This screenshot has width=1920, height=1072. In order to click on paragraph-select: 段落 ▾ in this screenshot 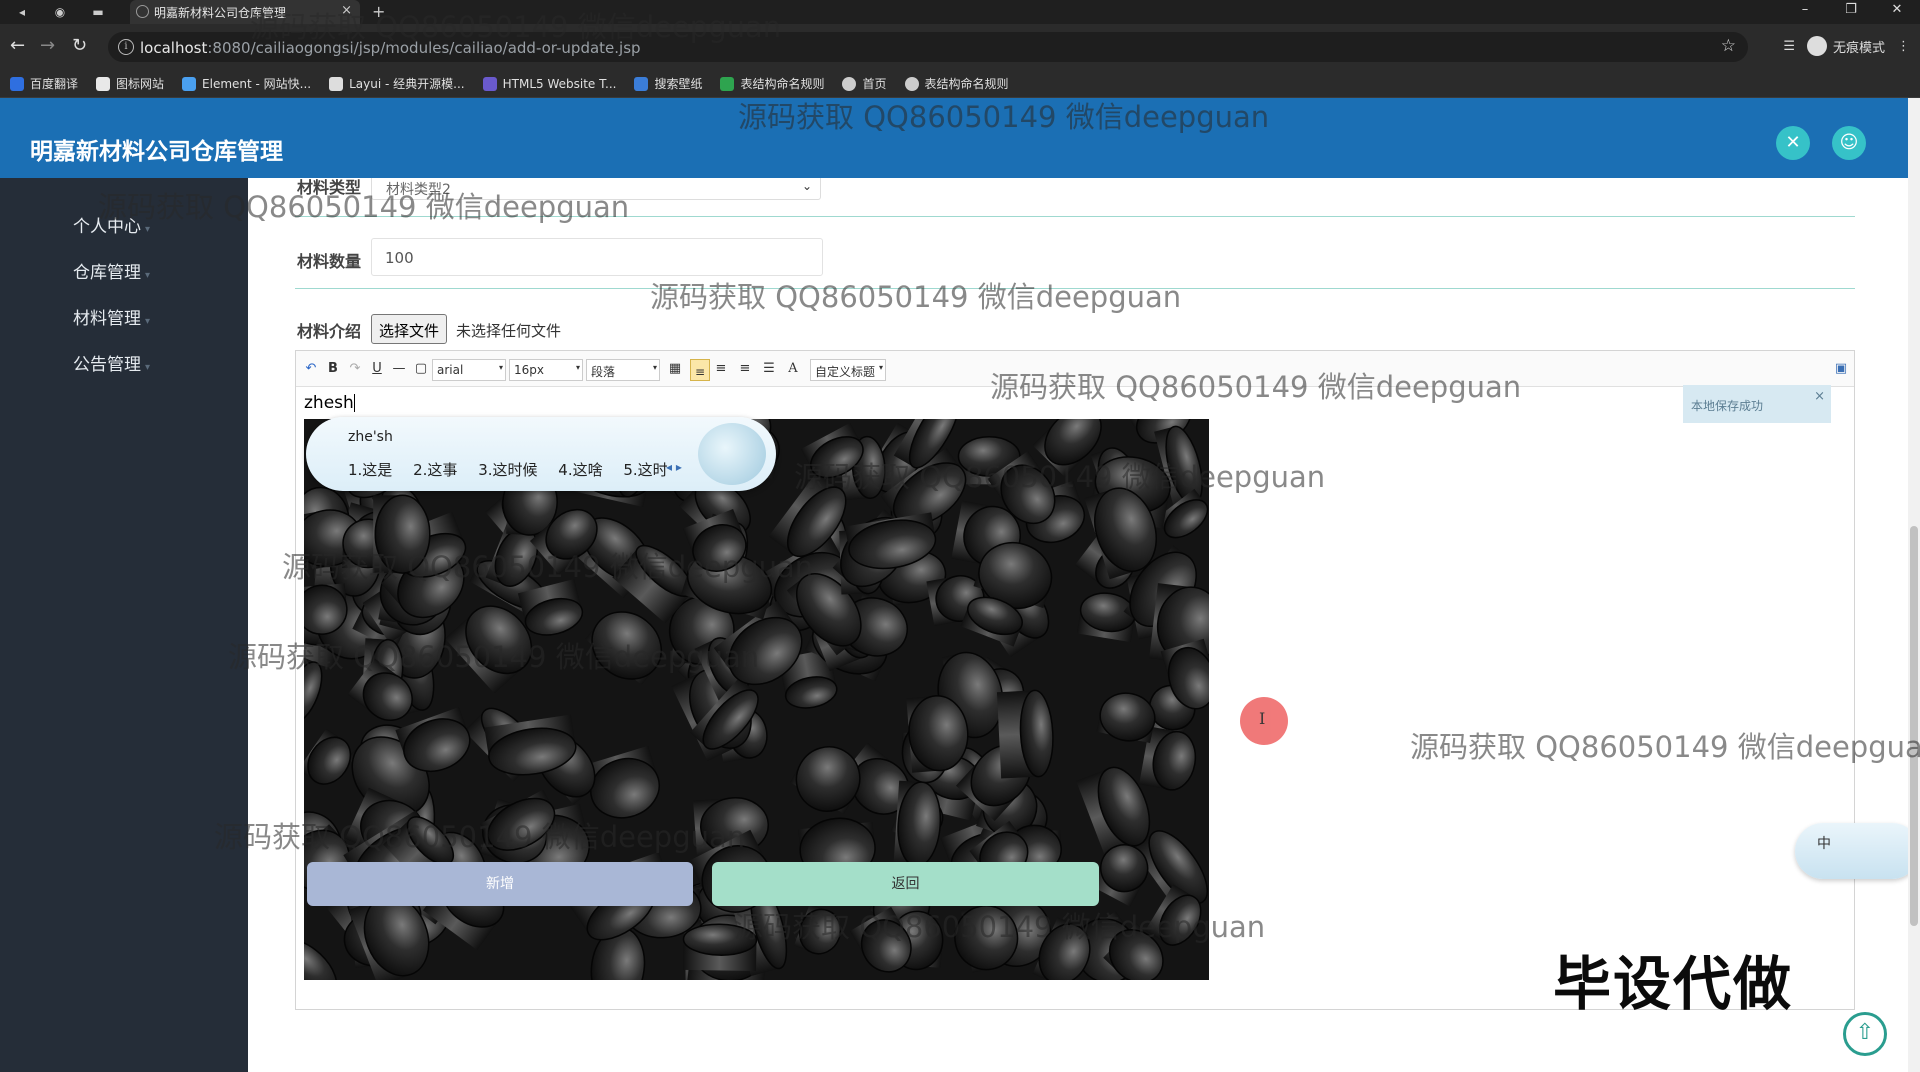, I will do `click(623, 370)`.